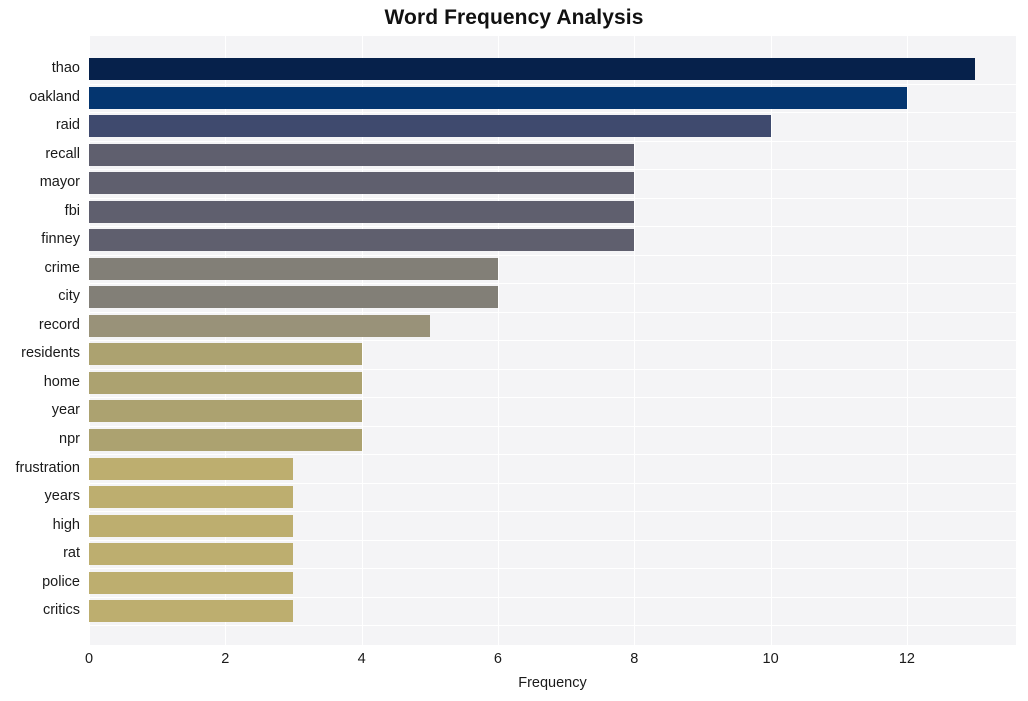  I want to click on x-tick-label: 4, so click(361, 659).